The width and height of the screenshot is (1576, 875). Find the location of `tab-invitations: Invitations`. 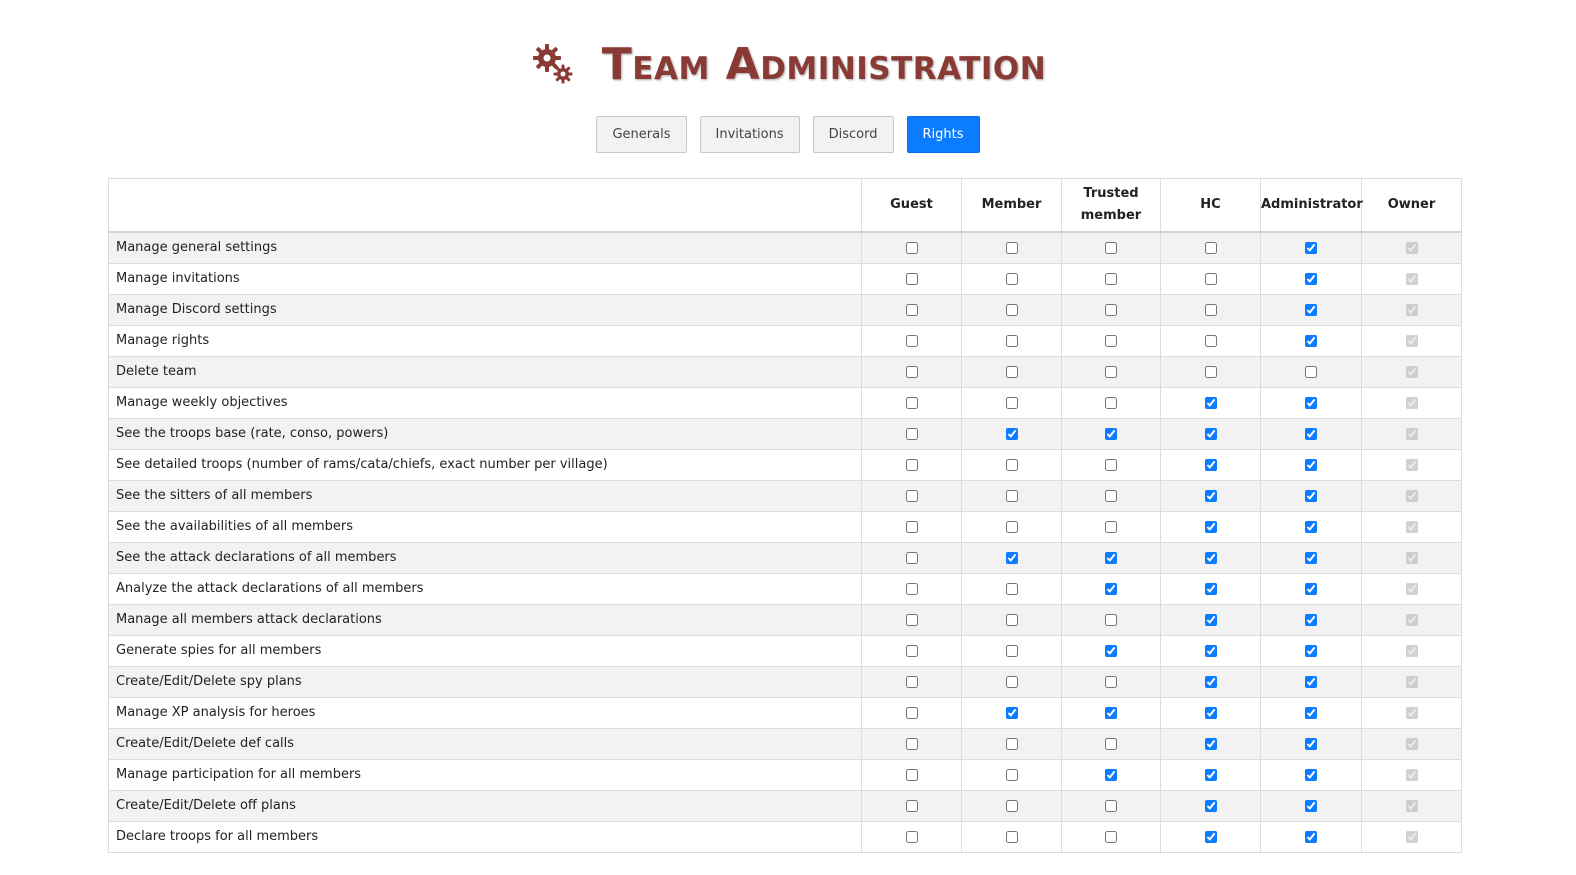

tab-invitations: Invitations is located at coordinates (749, 134).